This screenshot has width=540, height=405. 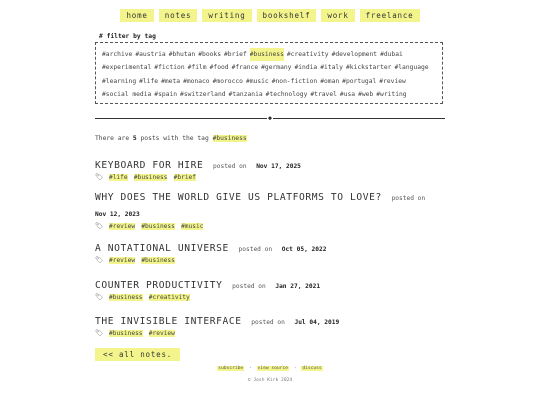 What do you see at coordinates (178, 15) in the screenshot?
I see `nav-notes: notes` at bounding box center [178, 15].